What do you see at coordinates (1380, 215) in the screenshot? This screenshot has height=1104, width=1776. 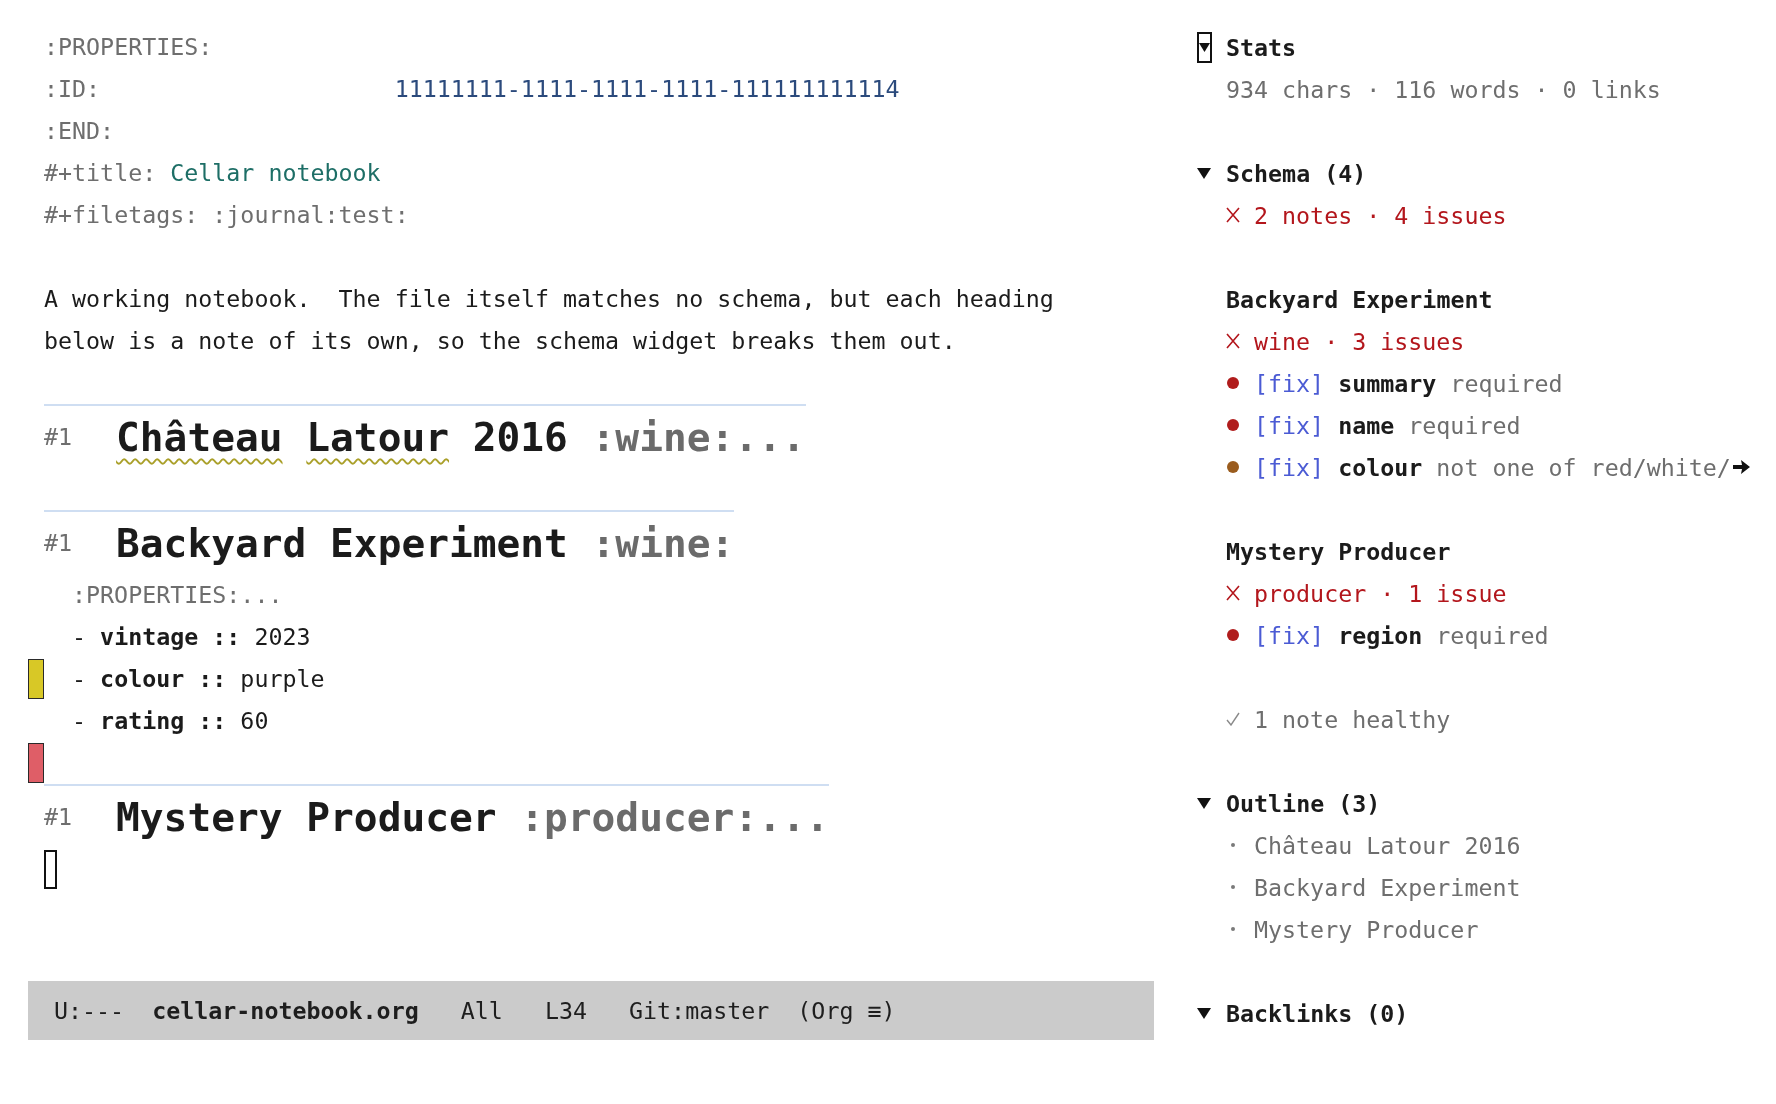 I see `schema-summary: 2 notes · 4 issues` at bounding box center [1380, 215].